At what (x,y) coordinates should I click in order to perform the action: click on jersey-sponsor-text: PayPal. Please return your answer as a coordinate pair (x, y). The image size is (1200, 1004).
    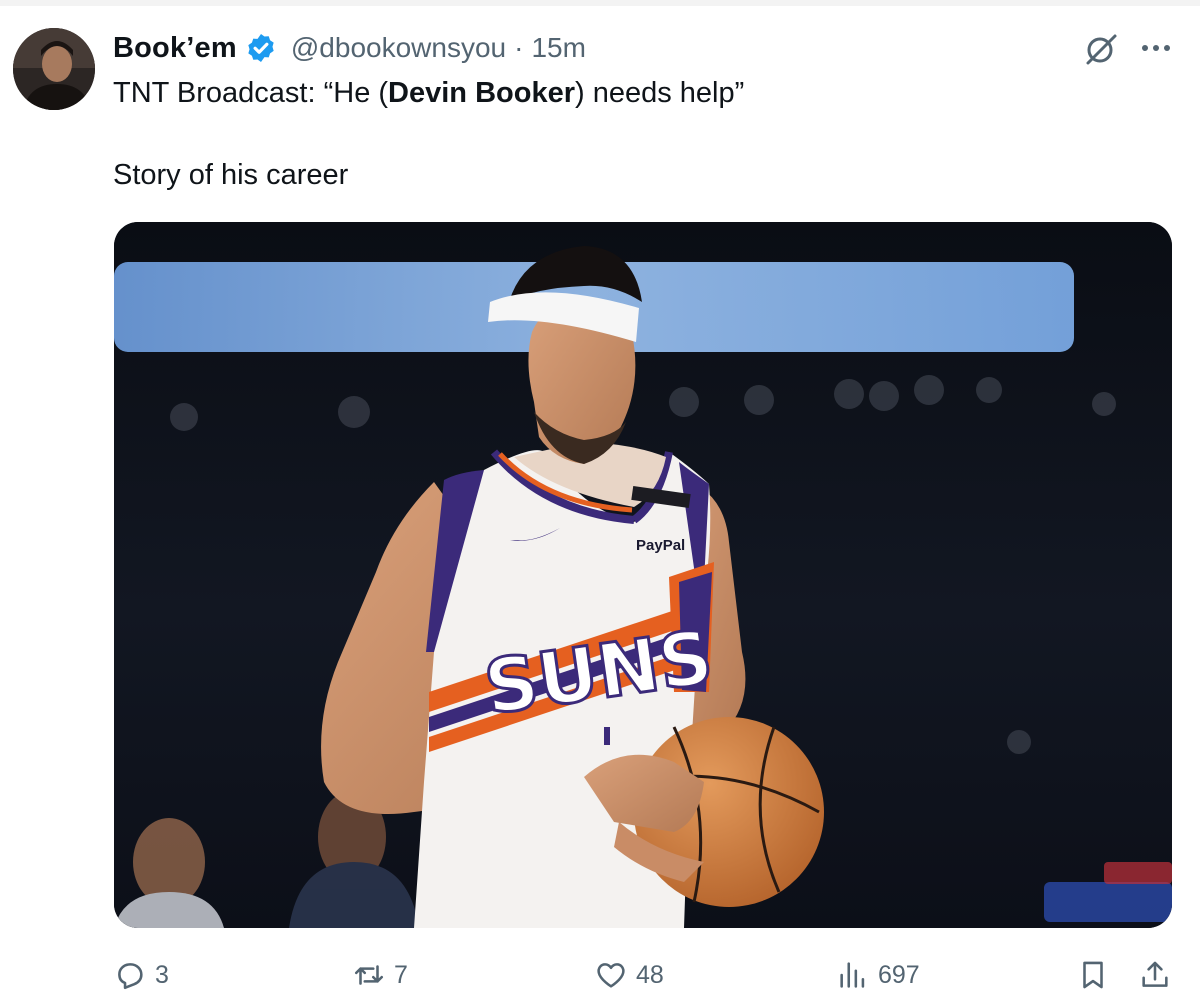
    Looking at the image, I should click on (660, 545).